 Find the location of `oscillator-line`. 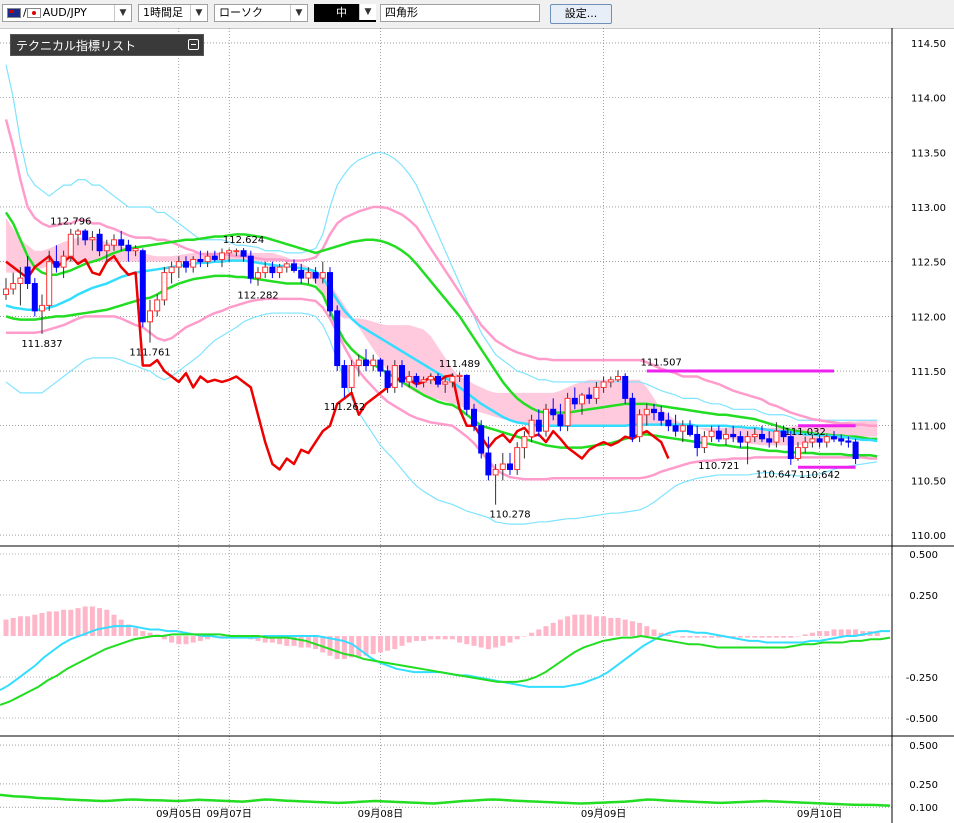

oscillator-line is located at coordinates (445, 800).